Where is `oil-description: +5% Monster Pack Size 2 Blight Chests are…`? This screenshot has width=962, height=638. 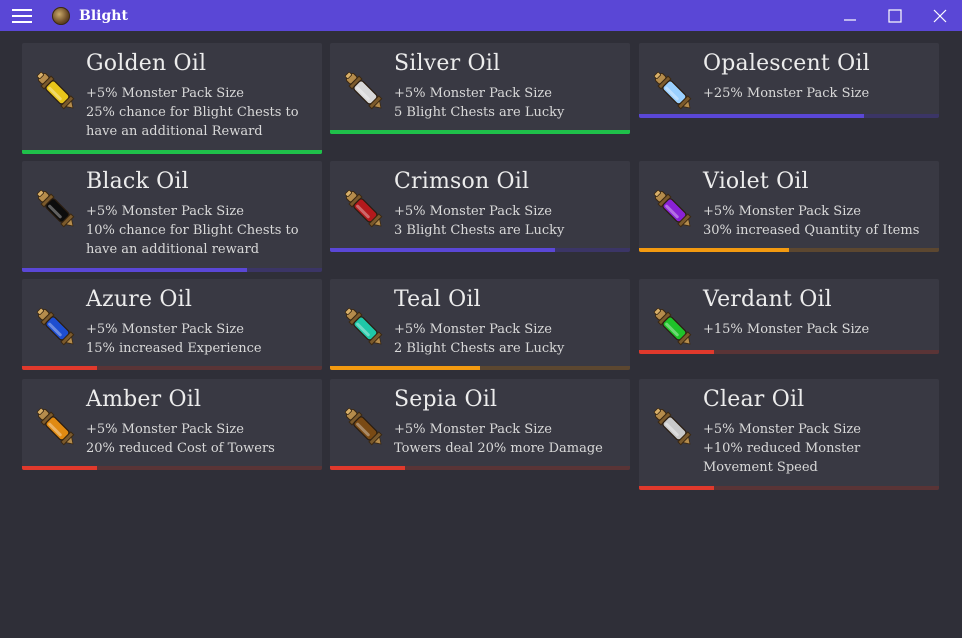 oil-description: +5% Monster Pack Size 2 Blight Chests are… is located at coordinates (508, 339).